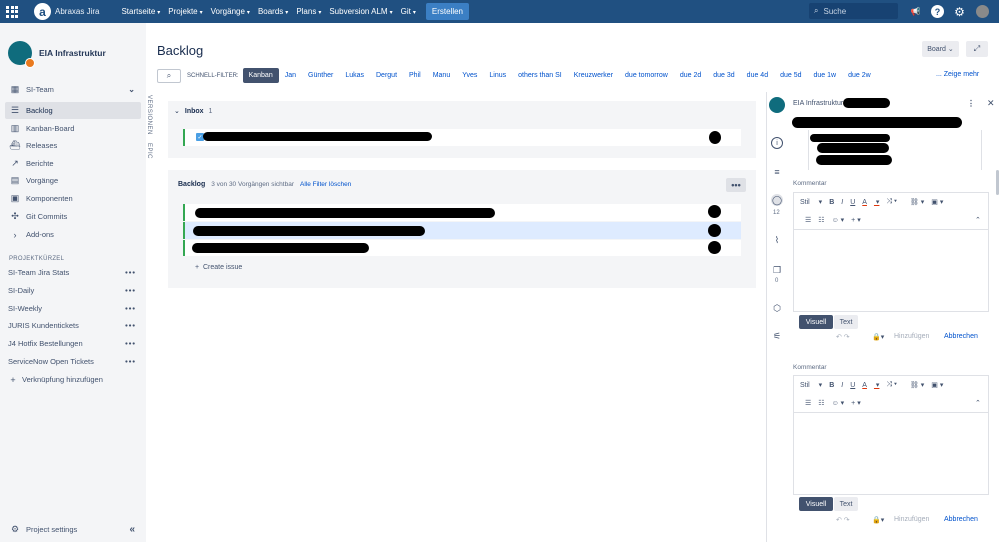 Image resolution: width=999 pixels, height=542 pixels. What do you see at coordinates (469, 75) in the screenshot?
I see `filter-yves: Yves` at bounding box center [469, 75].